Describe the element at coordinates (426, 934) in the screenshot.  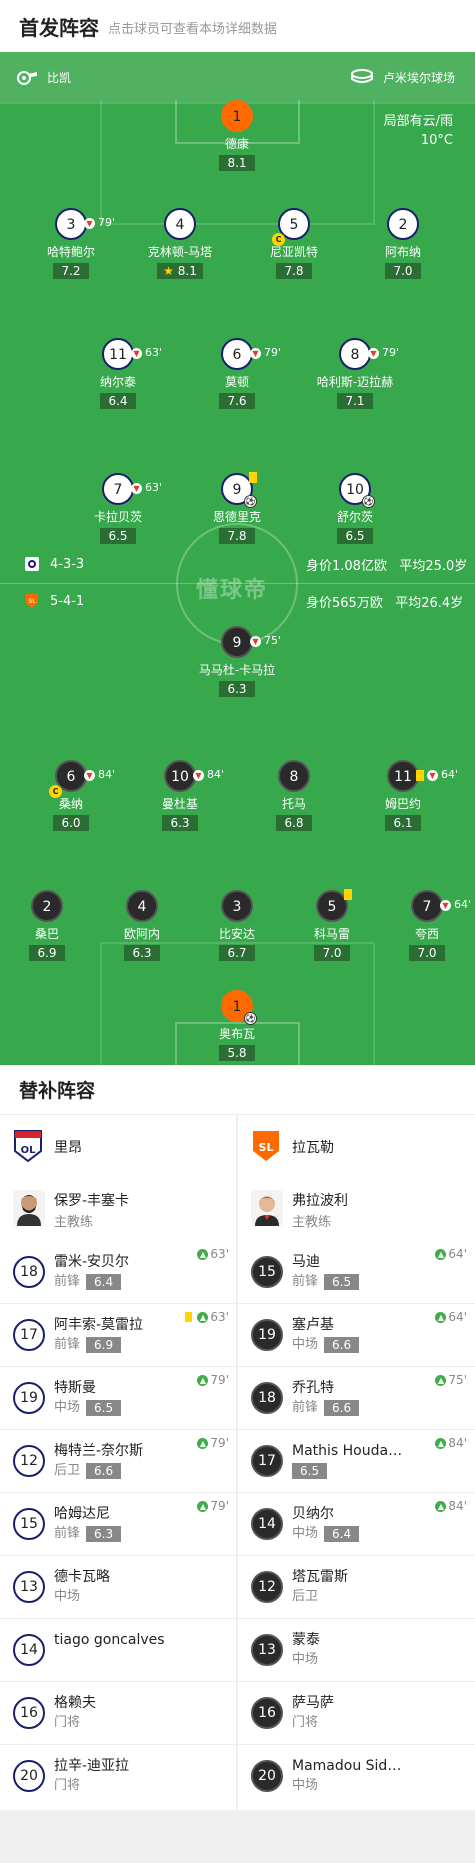
I see `player-name: 夸西` at that location.